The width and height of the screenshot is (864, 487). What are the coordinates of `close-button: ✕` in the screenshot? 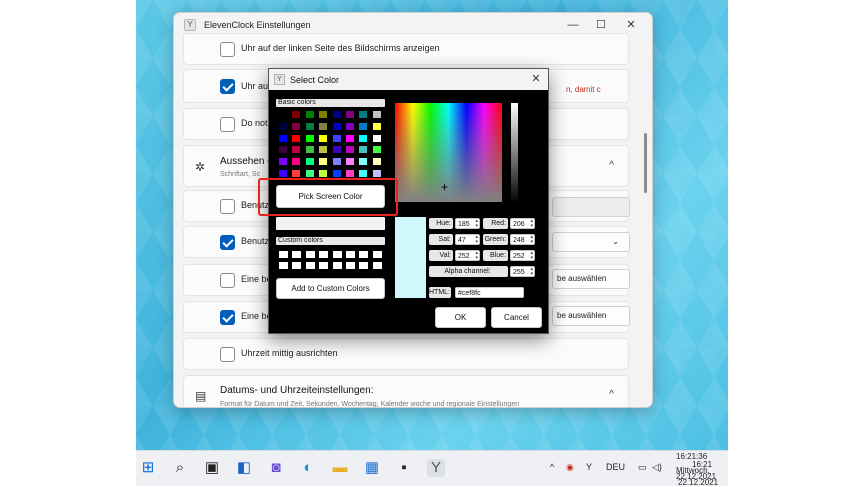 It's located at (631, 25).